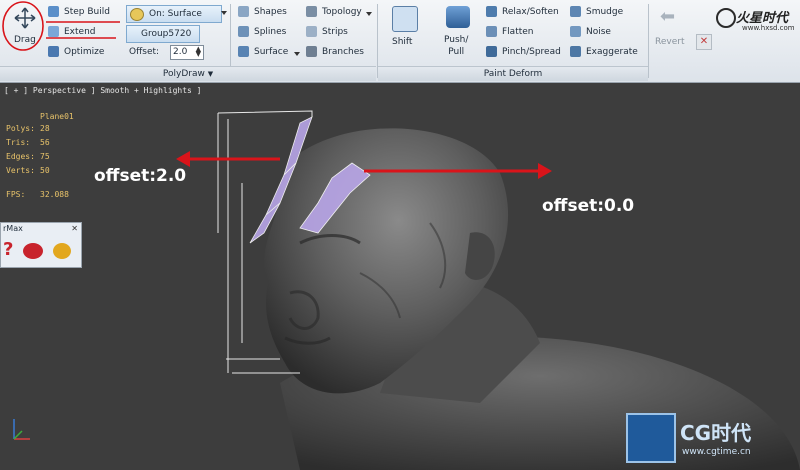 Image resolution: width=800 pixels, height=470 pixels. Describe the element at coordinates (54, 194) in the screenshot. I see `stat-fps-value: 32.088` at that location.